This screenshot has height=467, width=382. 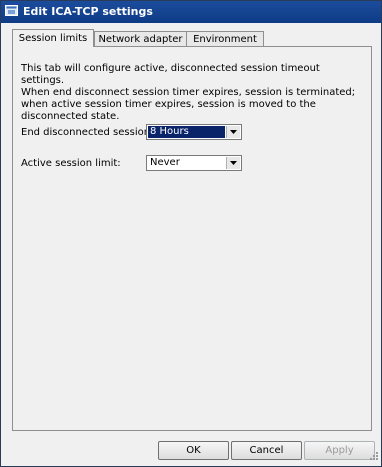 I want to click on window-title: Edit ICA-TCP settings, so click(x=88, y=11).